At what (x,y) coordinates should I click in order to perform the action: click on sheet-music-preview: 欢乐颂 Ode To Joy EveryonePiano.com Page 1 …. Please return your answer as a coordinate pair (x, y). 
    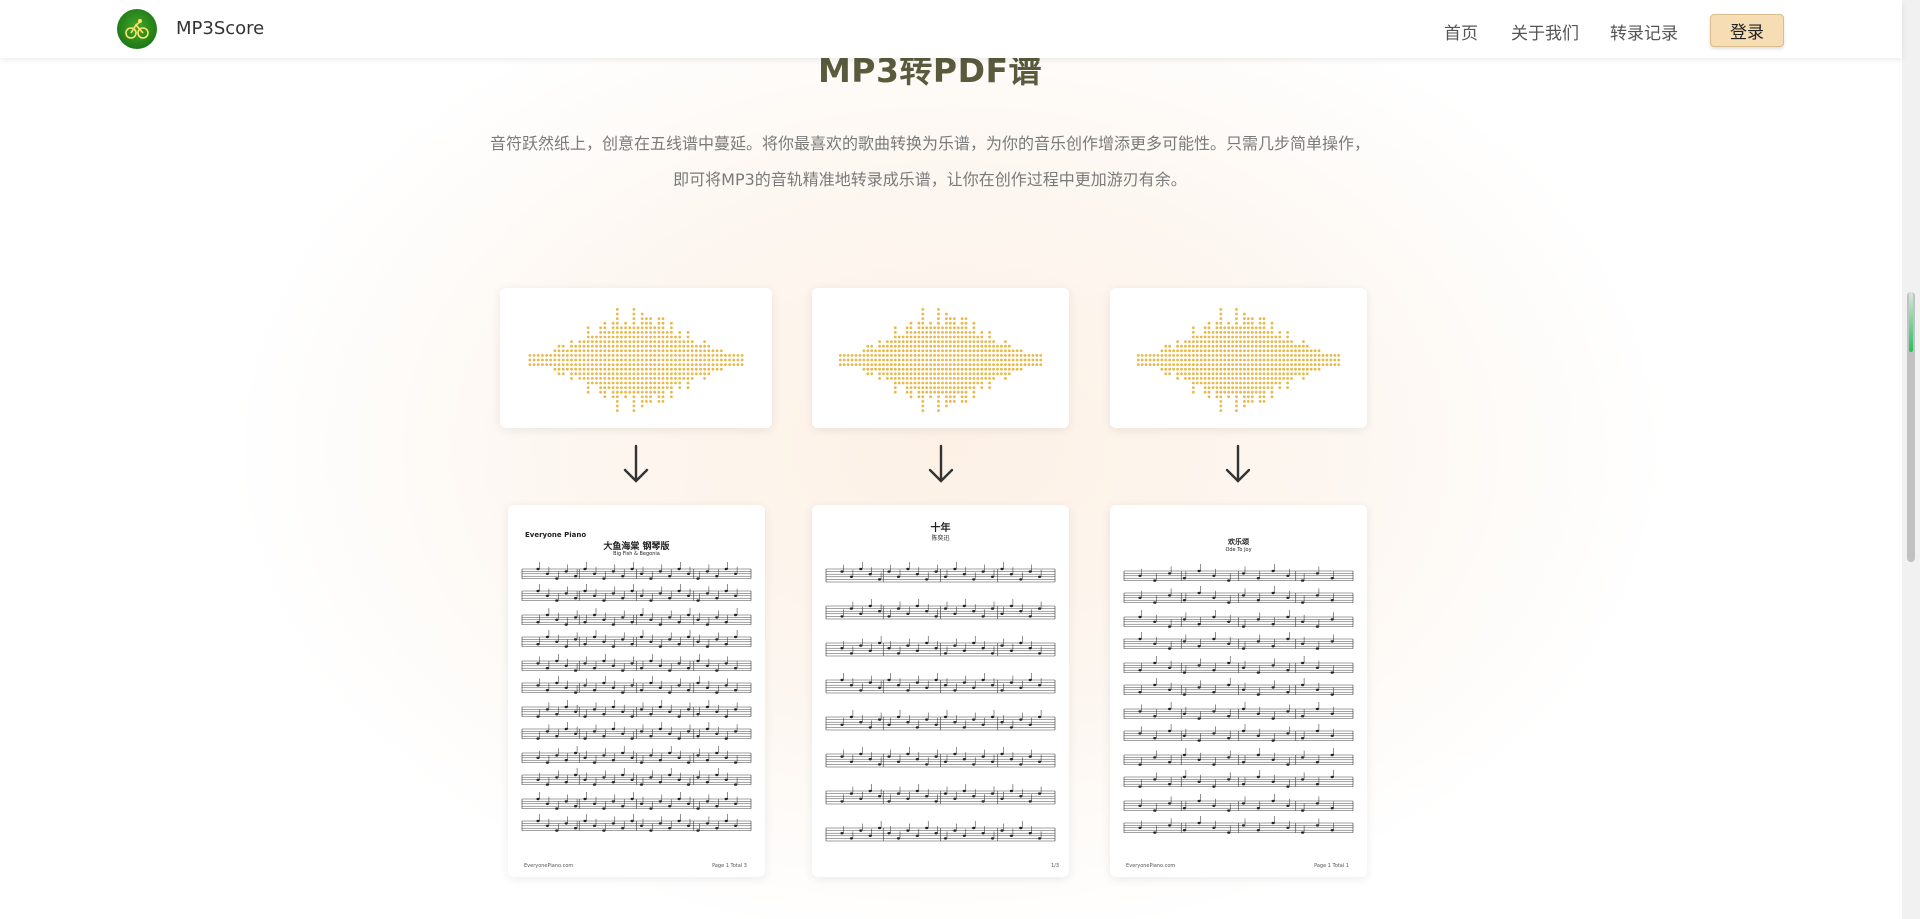
    Looking at the image, I should click on (1238, 691).